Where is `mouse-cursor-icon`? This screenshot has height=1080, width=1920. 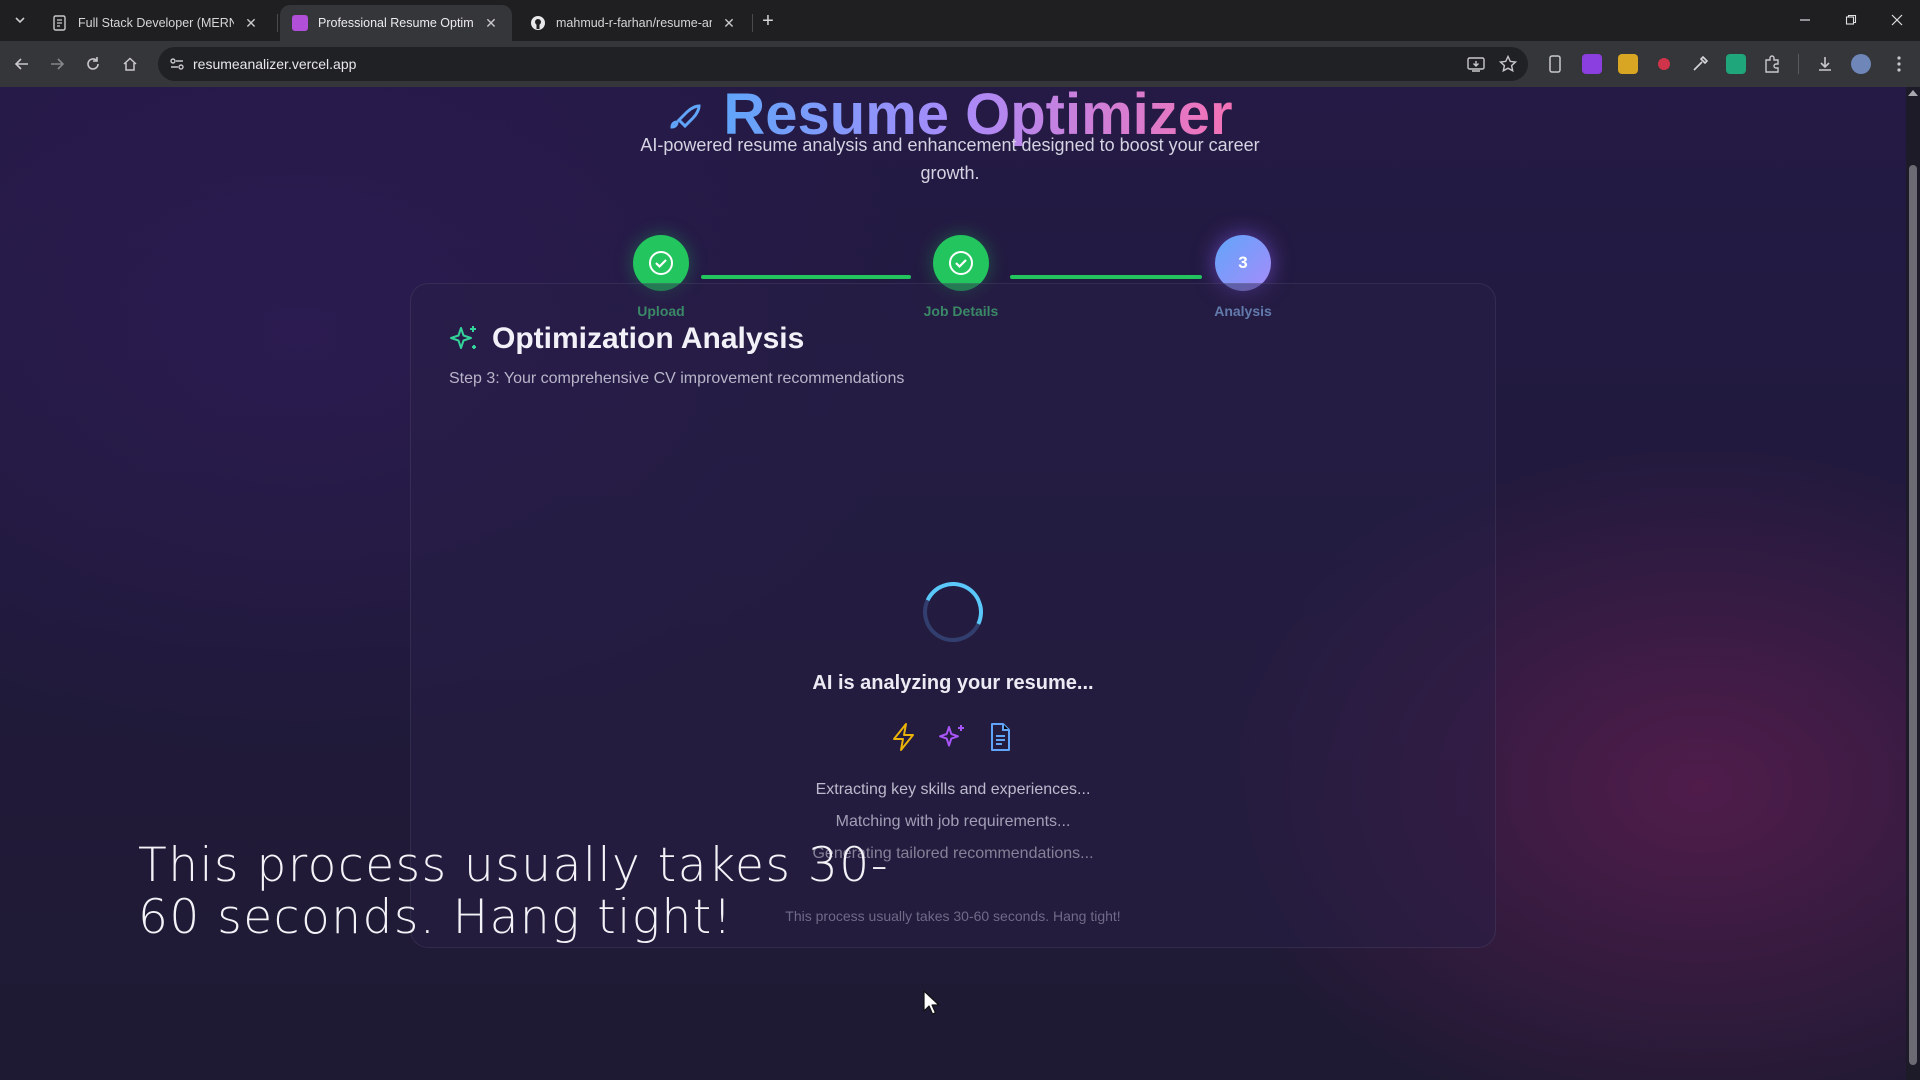
mouse-cursor-icon is located at coordinates (931, 1002).